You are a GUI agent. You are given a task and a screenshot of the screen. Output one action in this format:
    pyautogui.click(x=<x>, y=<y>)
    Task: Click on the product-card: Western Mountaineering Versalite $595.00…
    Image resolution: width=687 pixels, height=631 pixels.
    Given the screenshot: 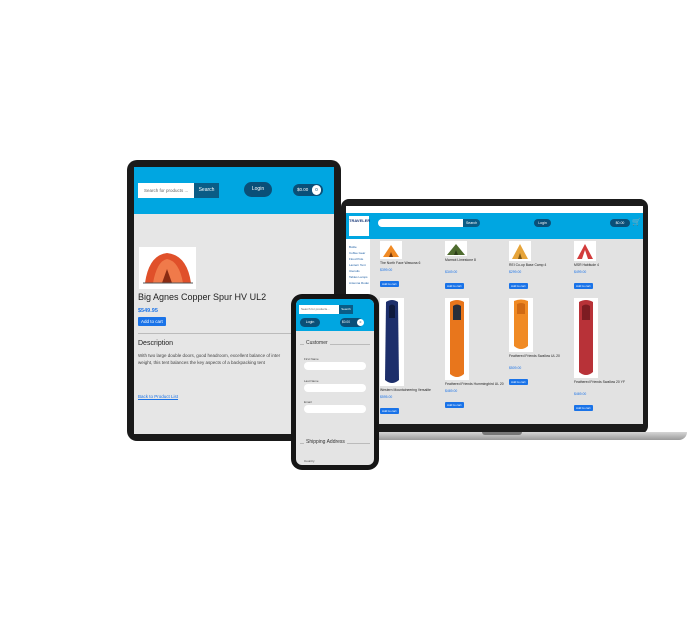 What is the action you would take?
    pyautogui.click(x=410, y=357)
    